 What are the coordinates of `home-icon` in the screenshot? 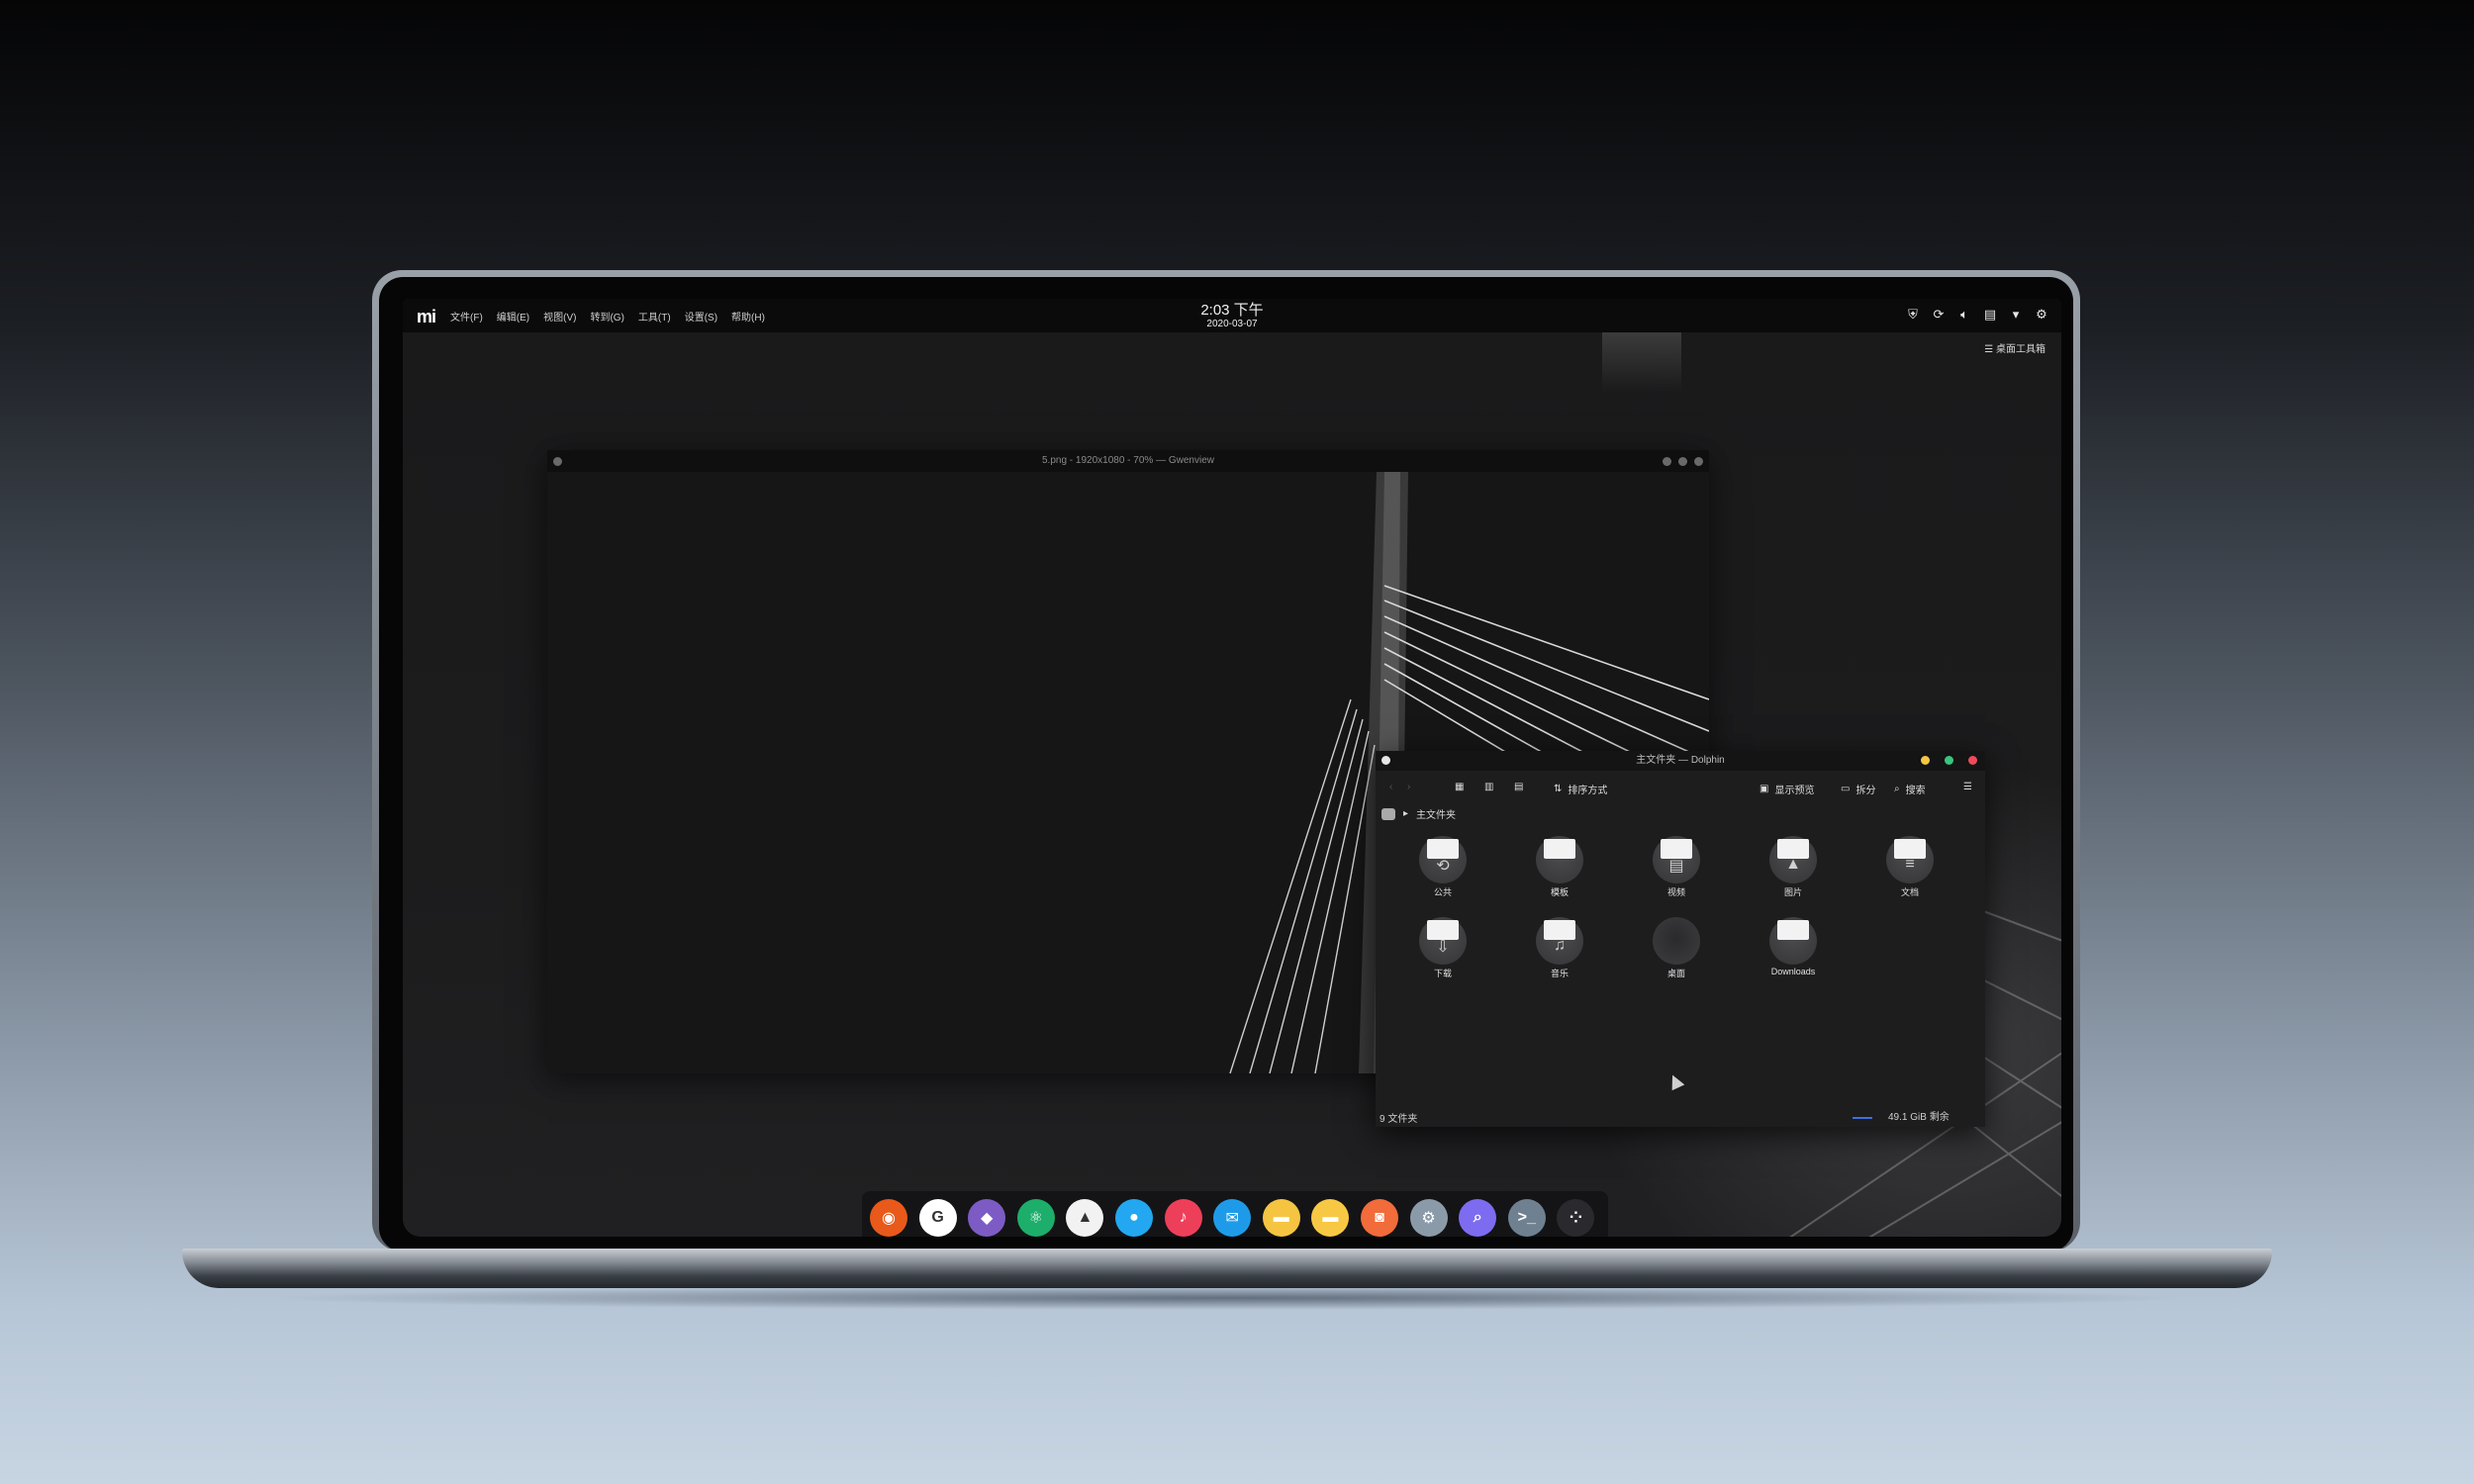 It's located at (1388, 813).